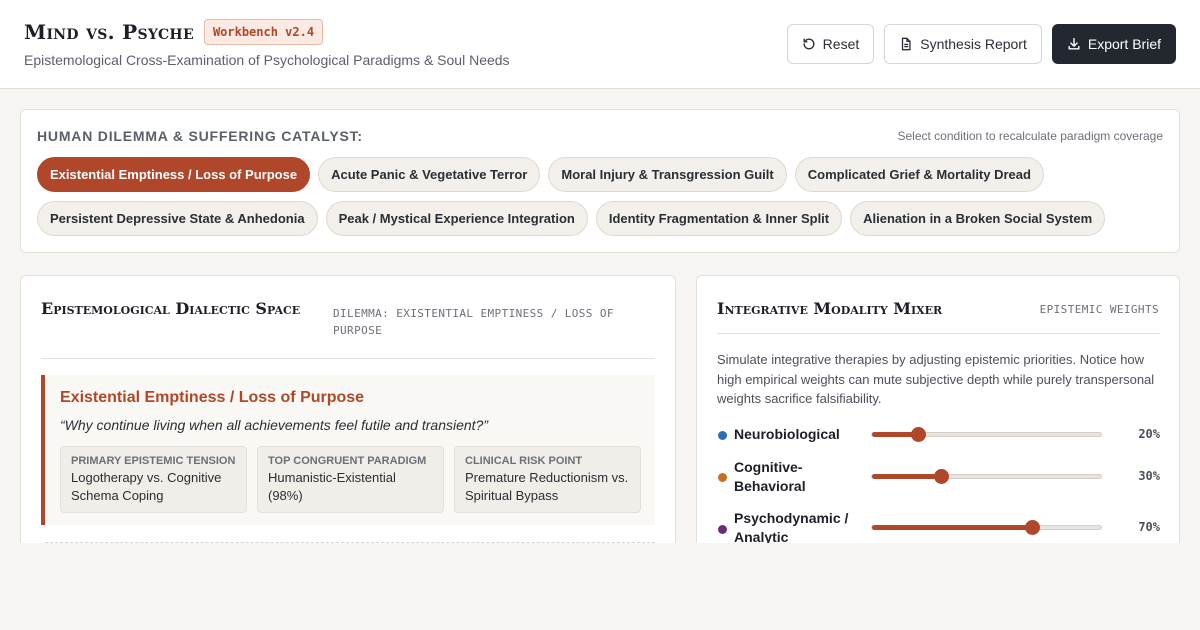  I want to click on reset-button: Reset, so click(830, 44).